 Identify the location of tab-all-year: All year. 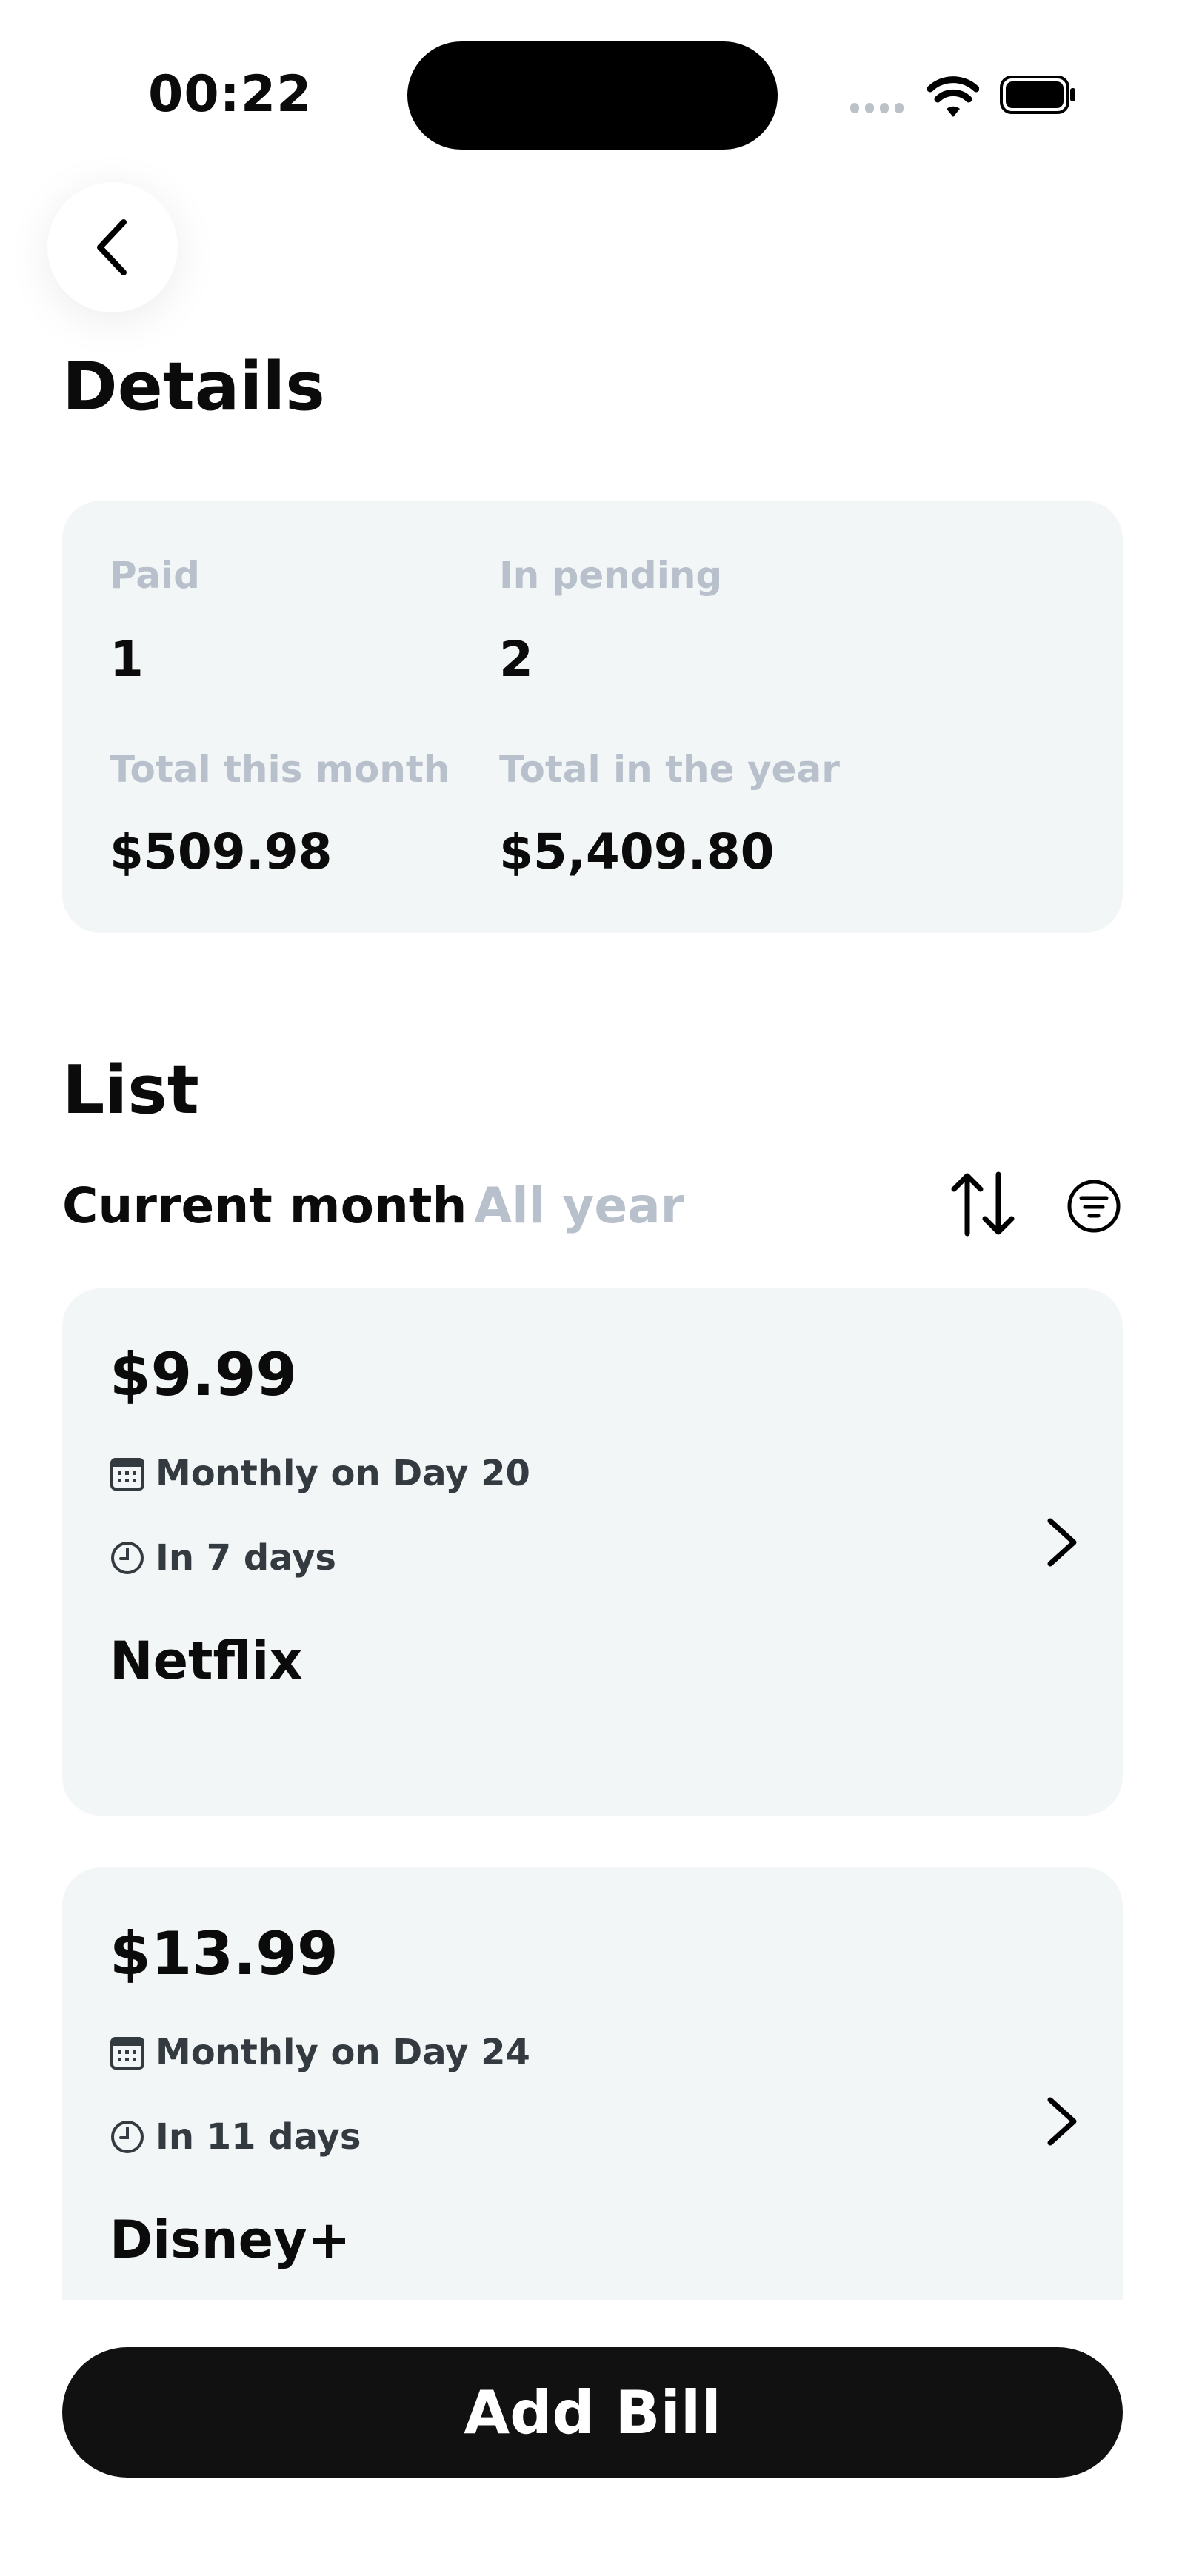
(579, 1205).